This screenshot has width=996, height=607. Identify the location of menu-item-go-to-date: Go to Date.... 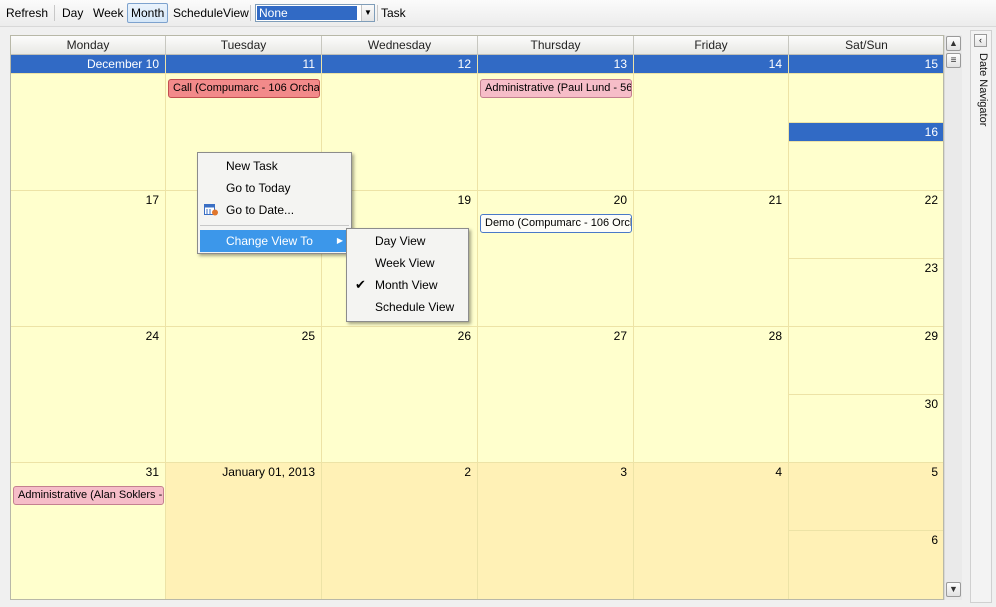
(274, 210).